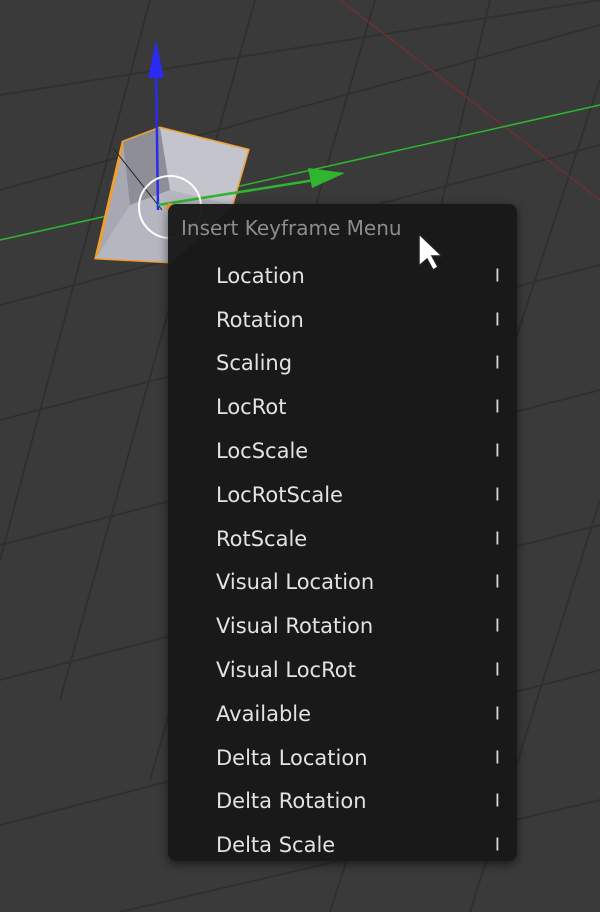 This screenshot has height=912, width=600. What do you see at coordinates (254, 363) in the screenshot?
I see `menu-item-label: Scaling` at bounding box center [254, 363].